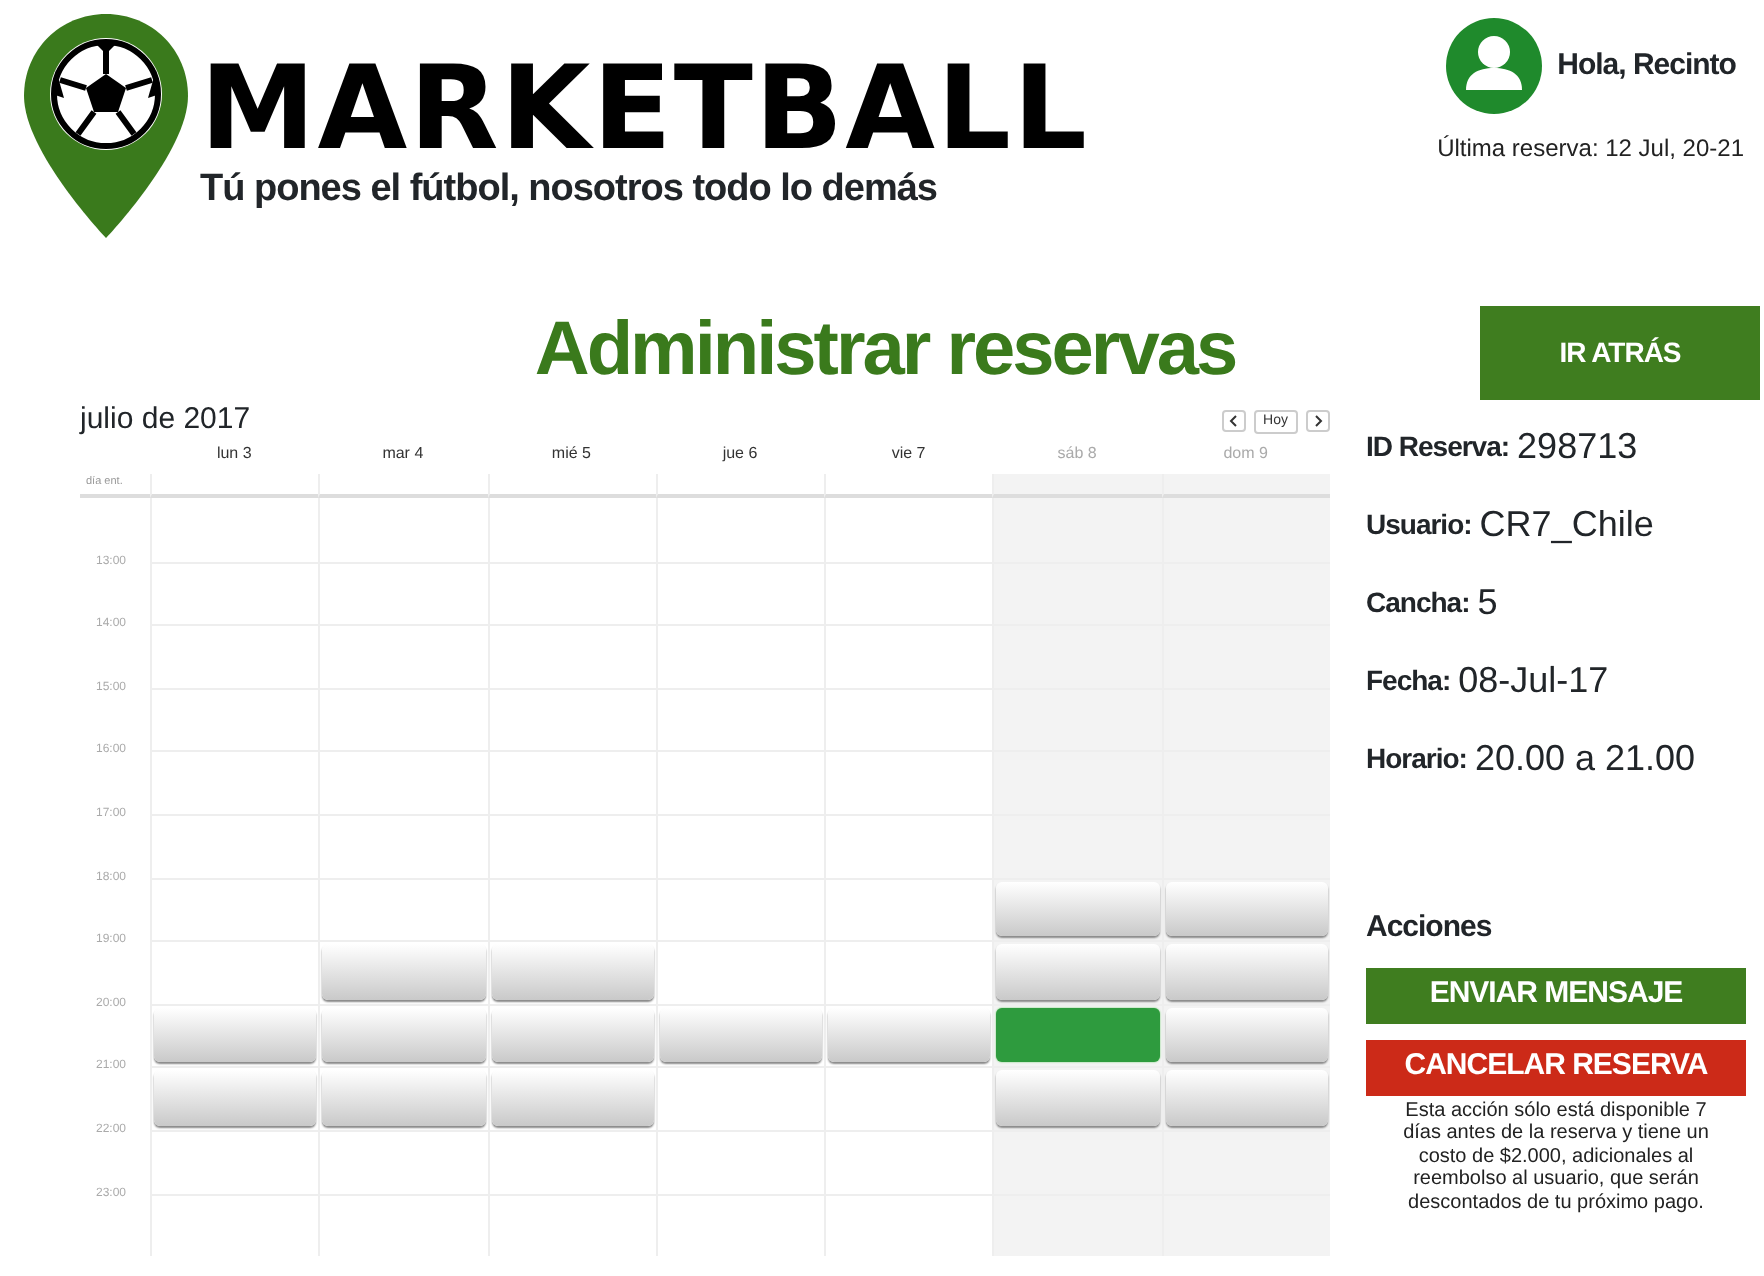 The width and height of the screenshot is (1764, 1276). What do you see at coordinates (234, 454) in the screenshot?
I see `day-header: lun 3` at bounding box center [234, 454].